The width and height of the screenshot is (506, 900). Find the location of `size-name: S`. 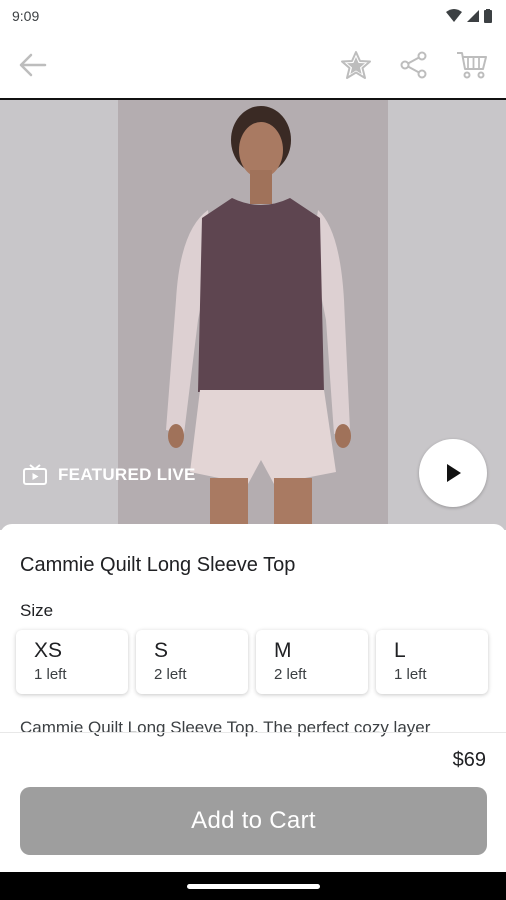

size-name: S is located at coordinates (161, 650).